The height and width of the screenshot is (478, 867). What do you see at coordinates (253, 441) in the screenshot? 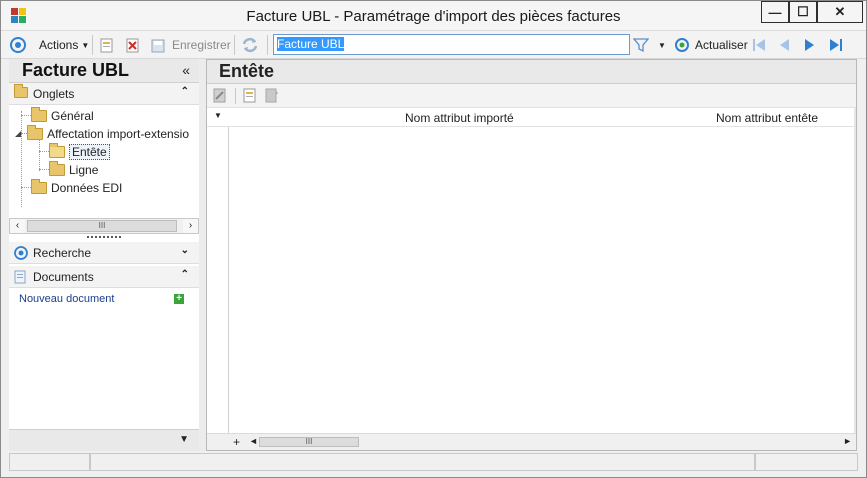
I see `scroll-left-icon: ◄` at bounding box center [253, 441].